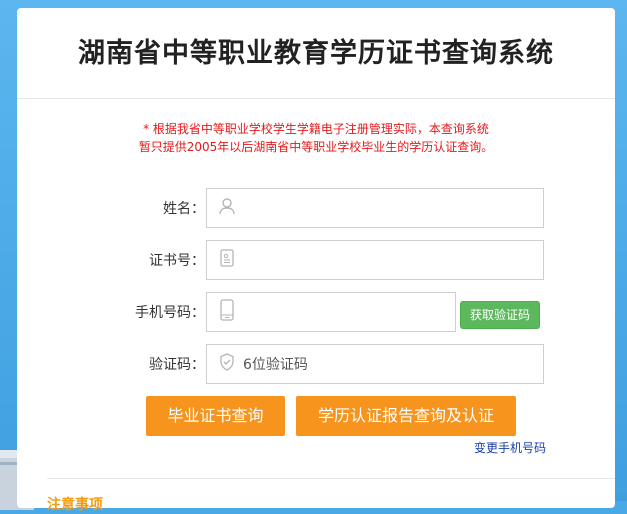 The width and height of the screenshot is (627, 514). Describe the element at coordinates (184, 209) in the screenshot. I see `name-label: 姓名：` at that location.